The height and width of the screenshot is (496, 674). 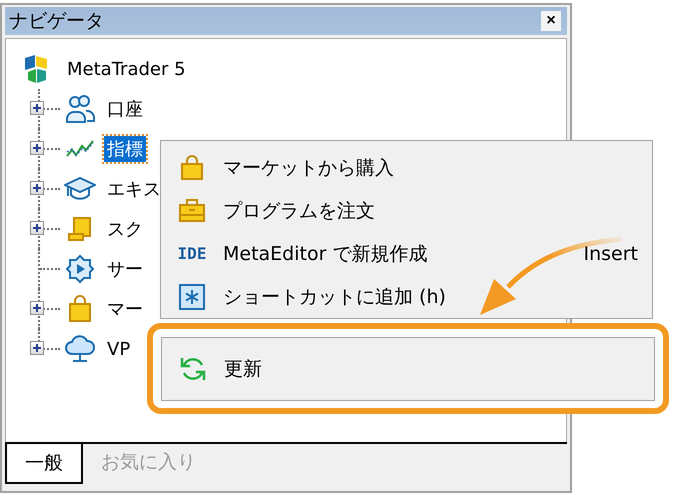 What do you see at coordinates (406, 167) in the screenshot?
I see `menu-item: マーケットから購入` at bounding box center [406, 167].